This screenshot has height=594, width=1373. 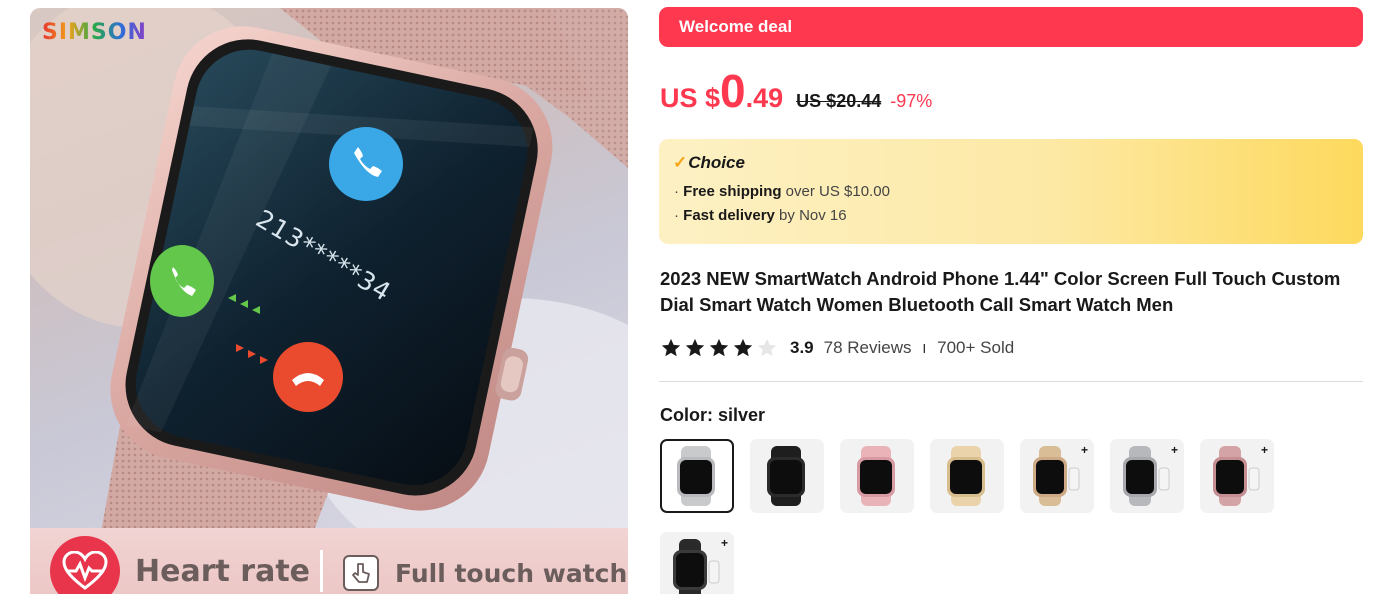 I want to click on fast-delivery-detail: by Nov 16, so click(x=810, y=215).